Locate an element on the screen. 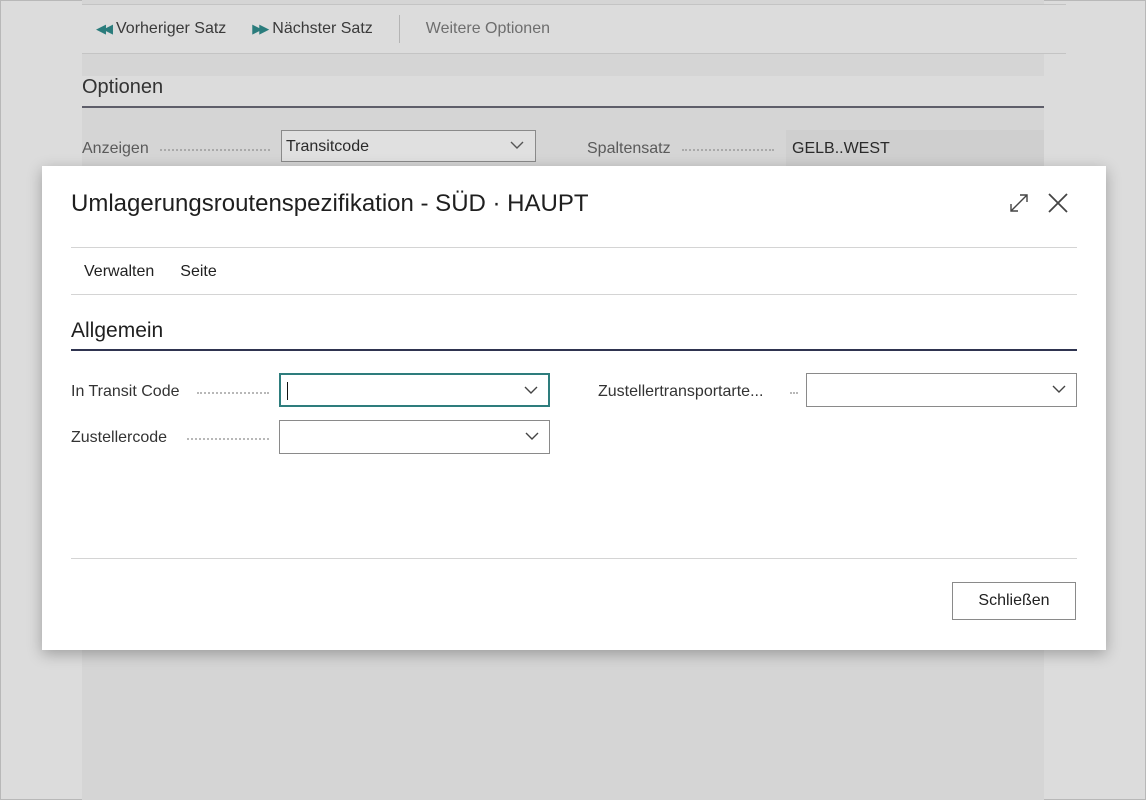 The height and width of the screenshot is (800, 1146). close-button: Schließen is located at coordinates (1014, 601).